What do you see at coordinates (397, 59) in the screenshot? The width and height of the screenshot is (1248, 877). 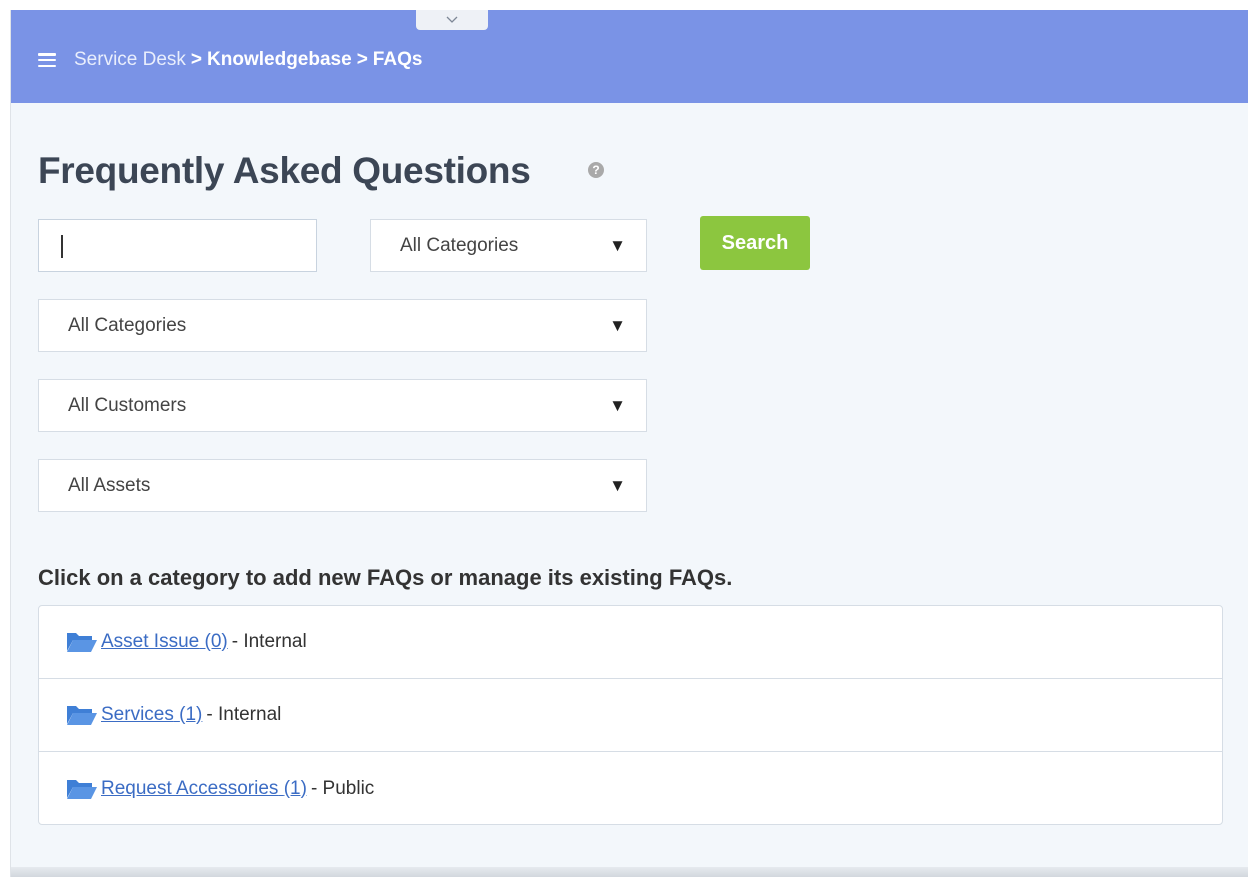 I see `breadcrumb-faqs: FAQs` at bounding box center [397, 59].